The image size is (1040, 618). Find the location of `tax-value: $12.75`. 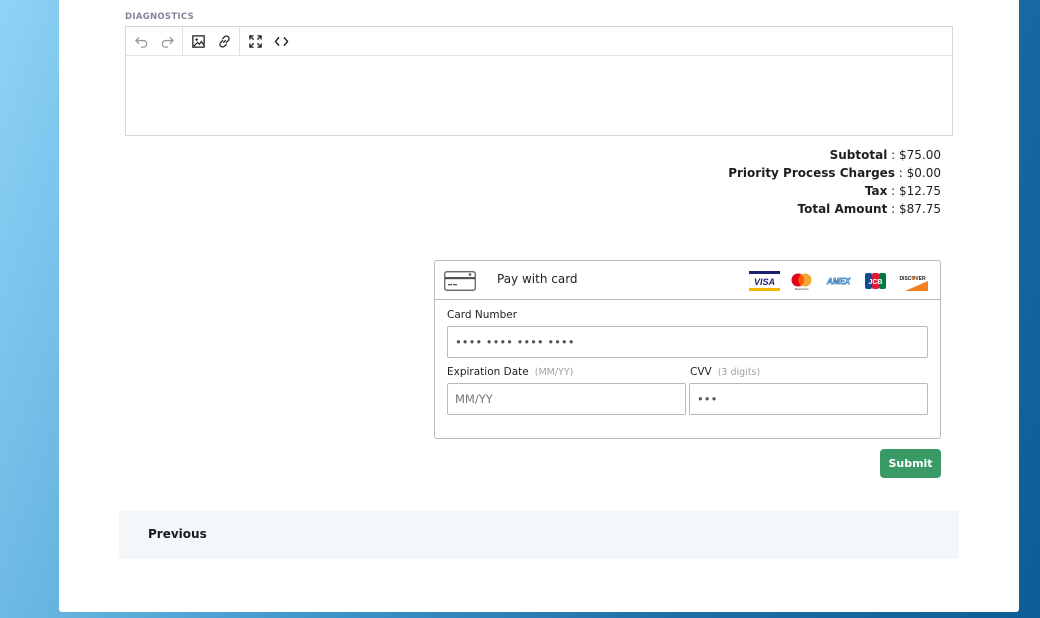

tax-value: $12.75 is located at coordinates (920, 191).